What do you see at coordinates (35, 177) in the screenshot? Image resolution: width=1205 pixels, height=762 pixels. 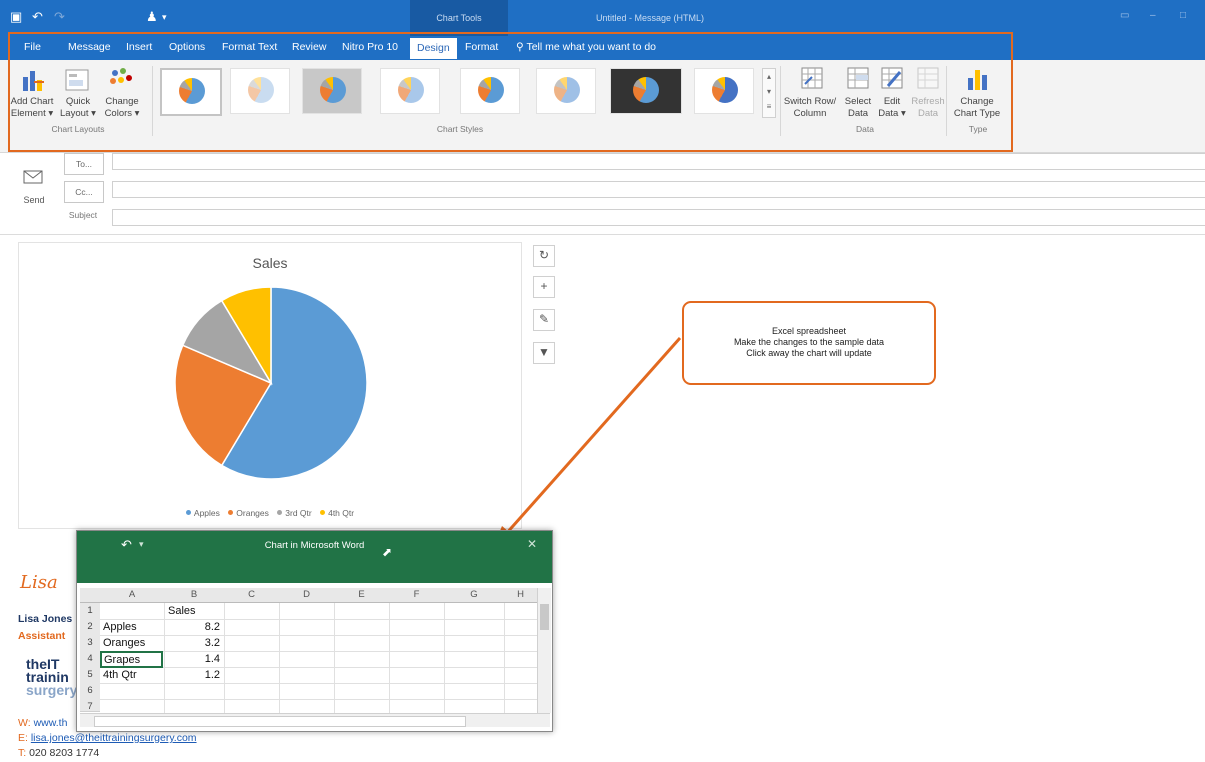 I see `send-icon` at bounding box center [35, 177].